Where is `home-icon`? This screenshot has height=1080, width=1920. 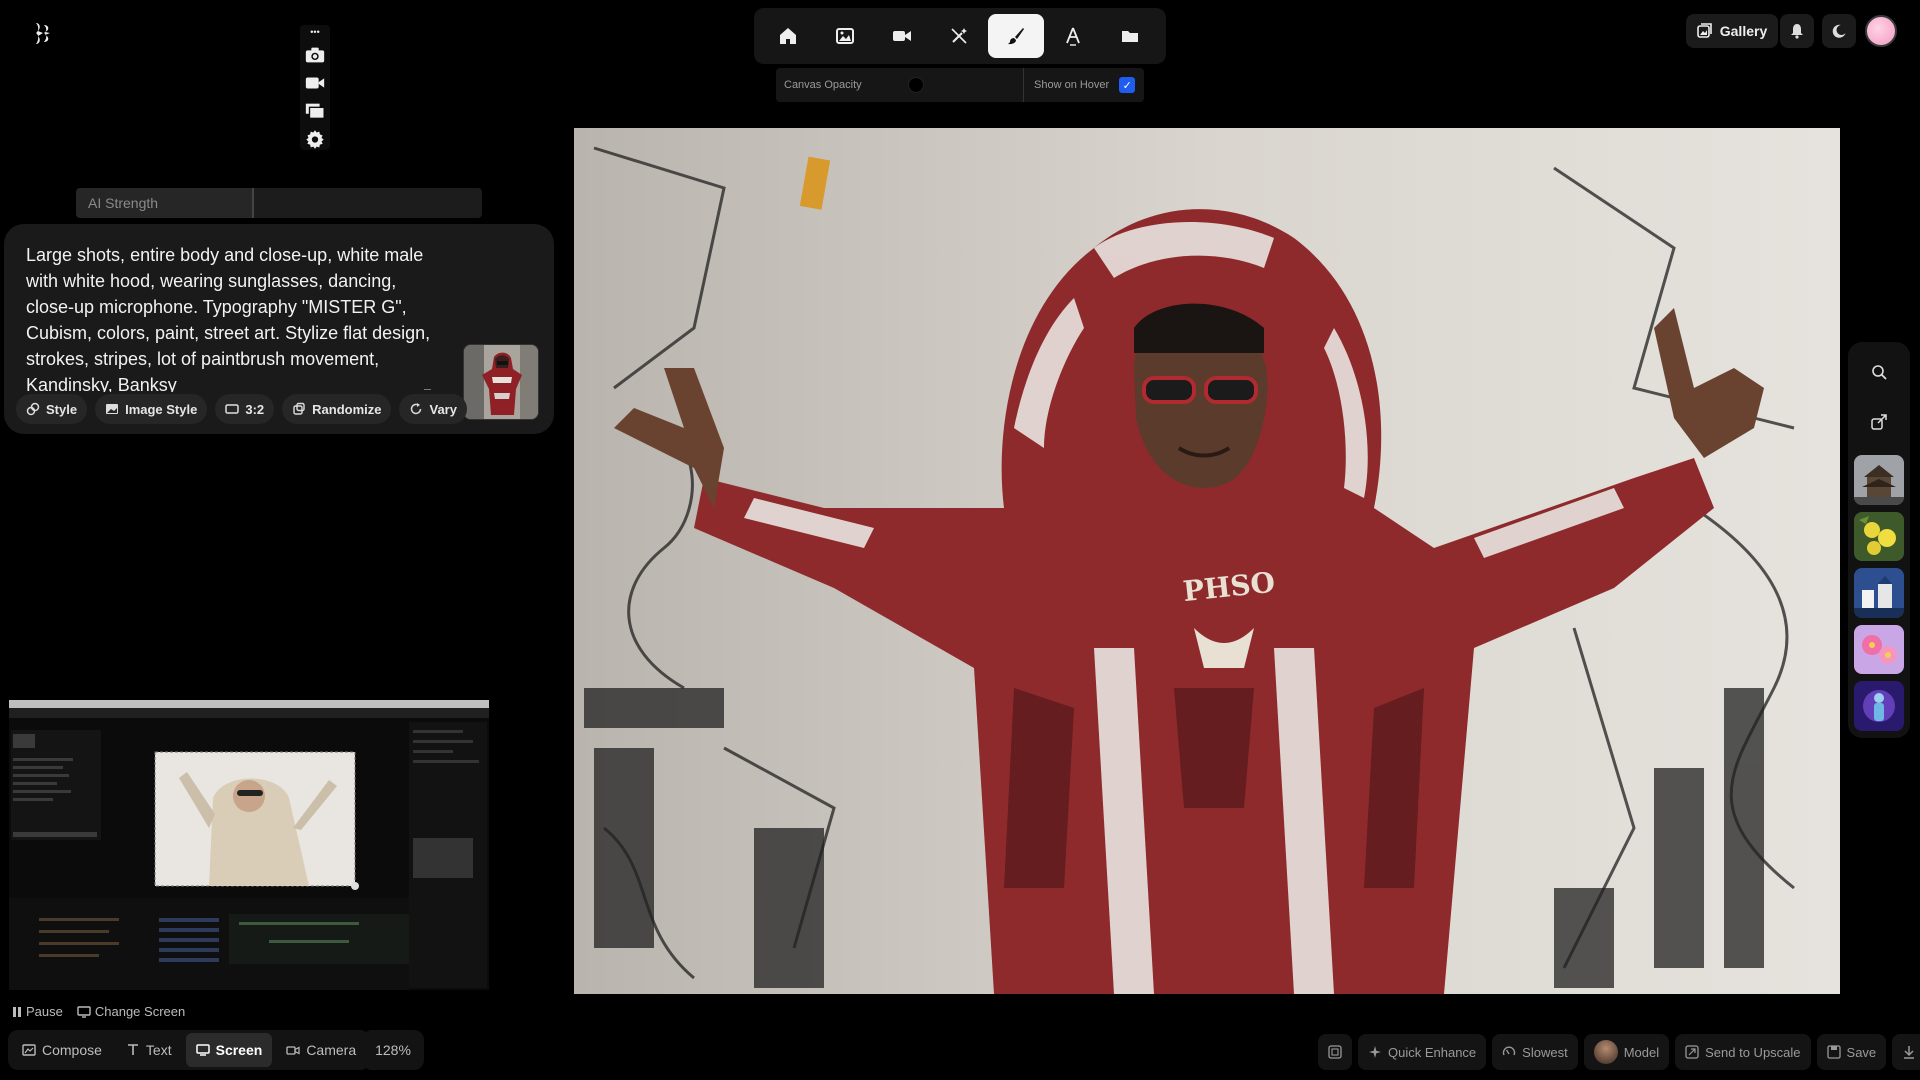 home-icon is located at coordinates (788, 36).